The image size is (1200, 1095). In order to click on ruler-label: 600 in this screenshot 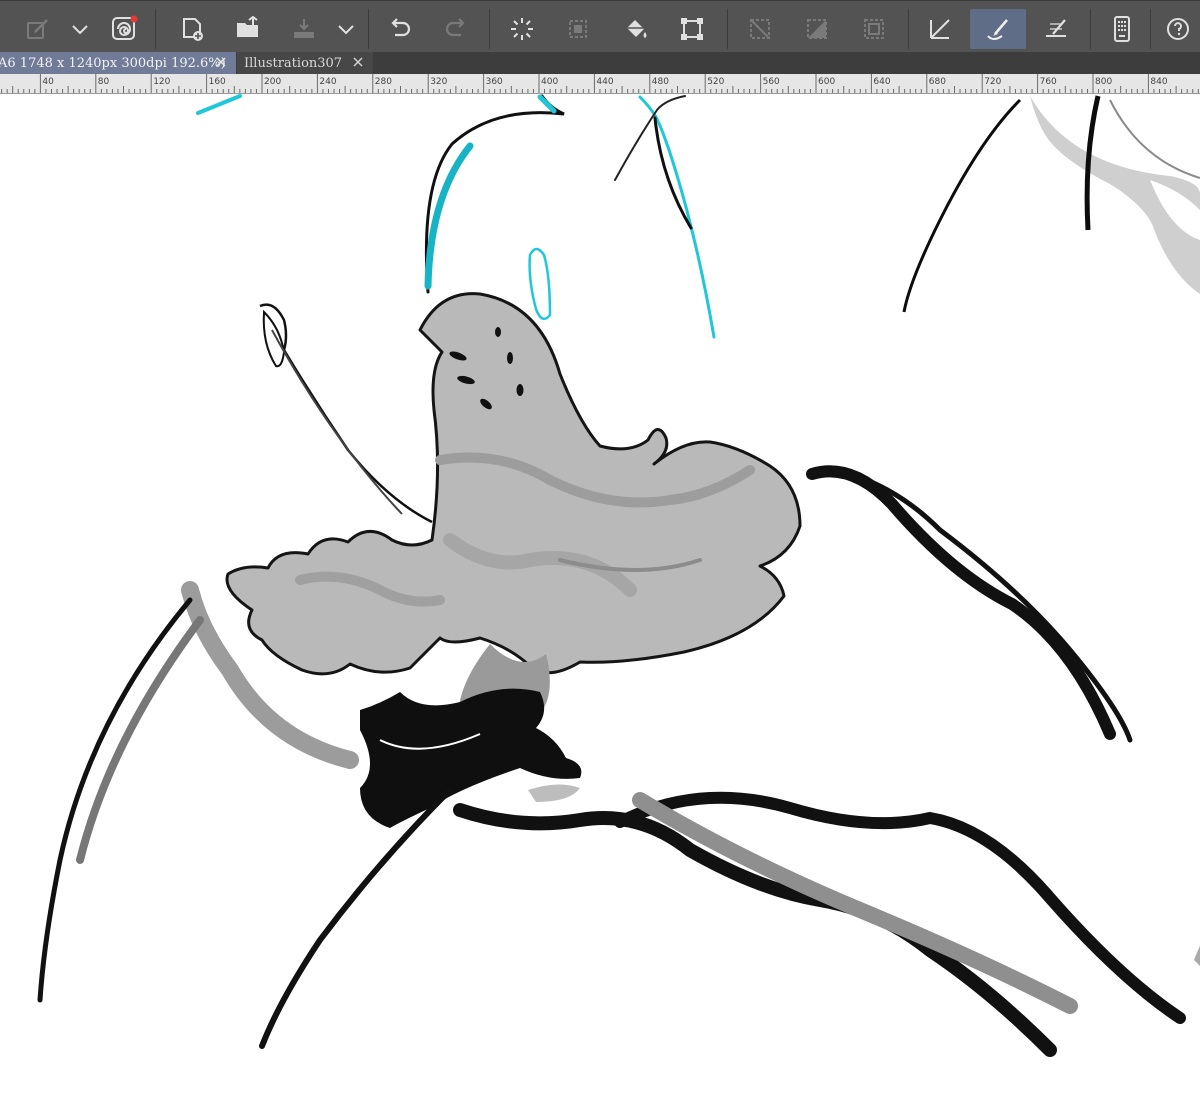, I will do `click(826, 82)`.